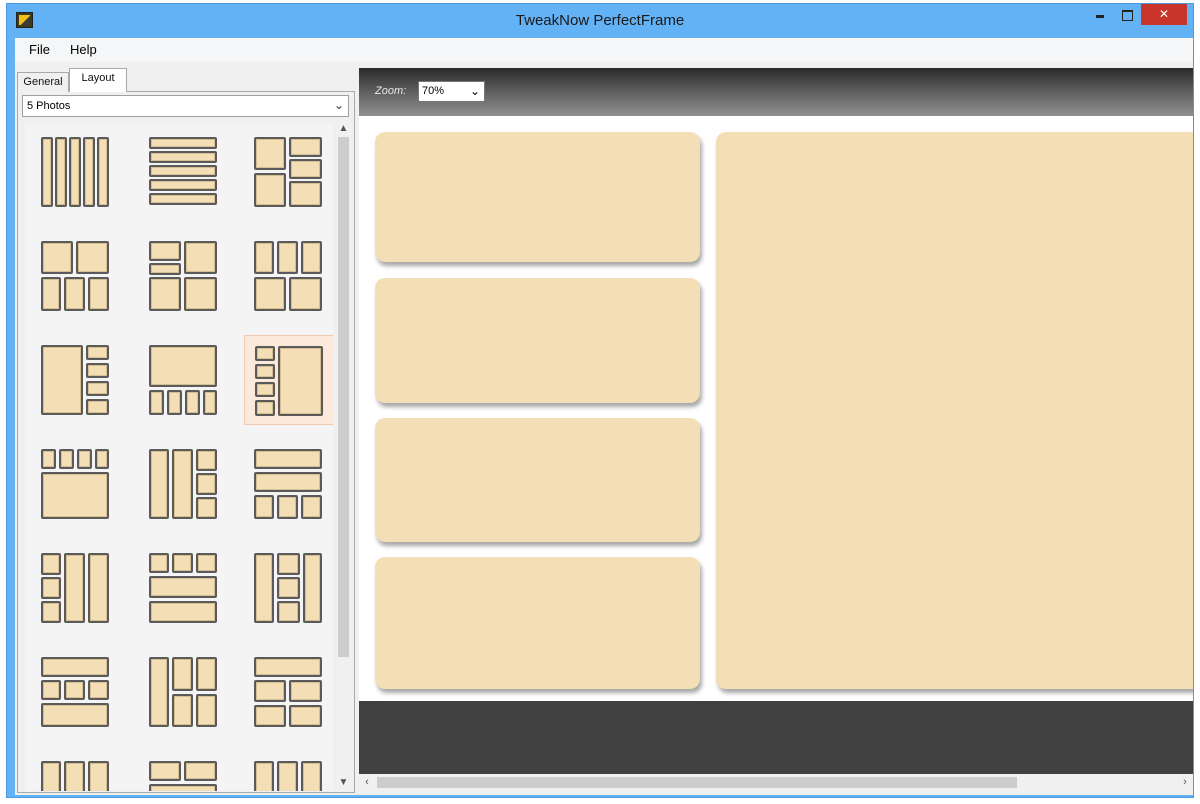 The width and height of the screenshot is (1200, 804). I want to click on photo-count-select: 5 Photos ⌄, so click(185, 106).